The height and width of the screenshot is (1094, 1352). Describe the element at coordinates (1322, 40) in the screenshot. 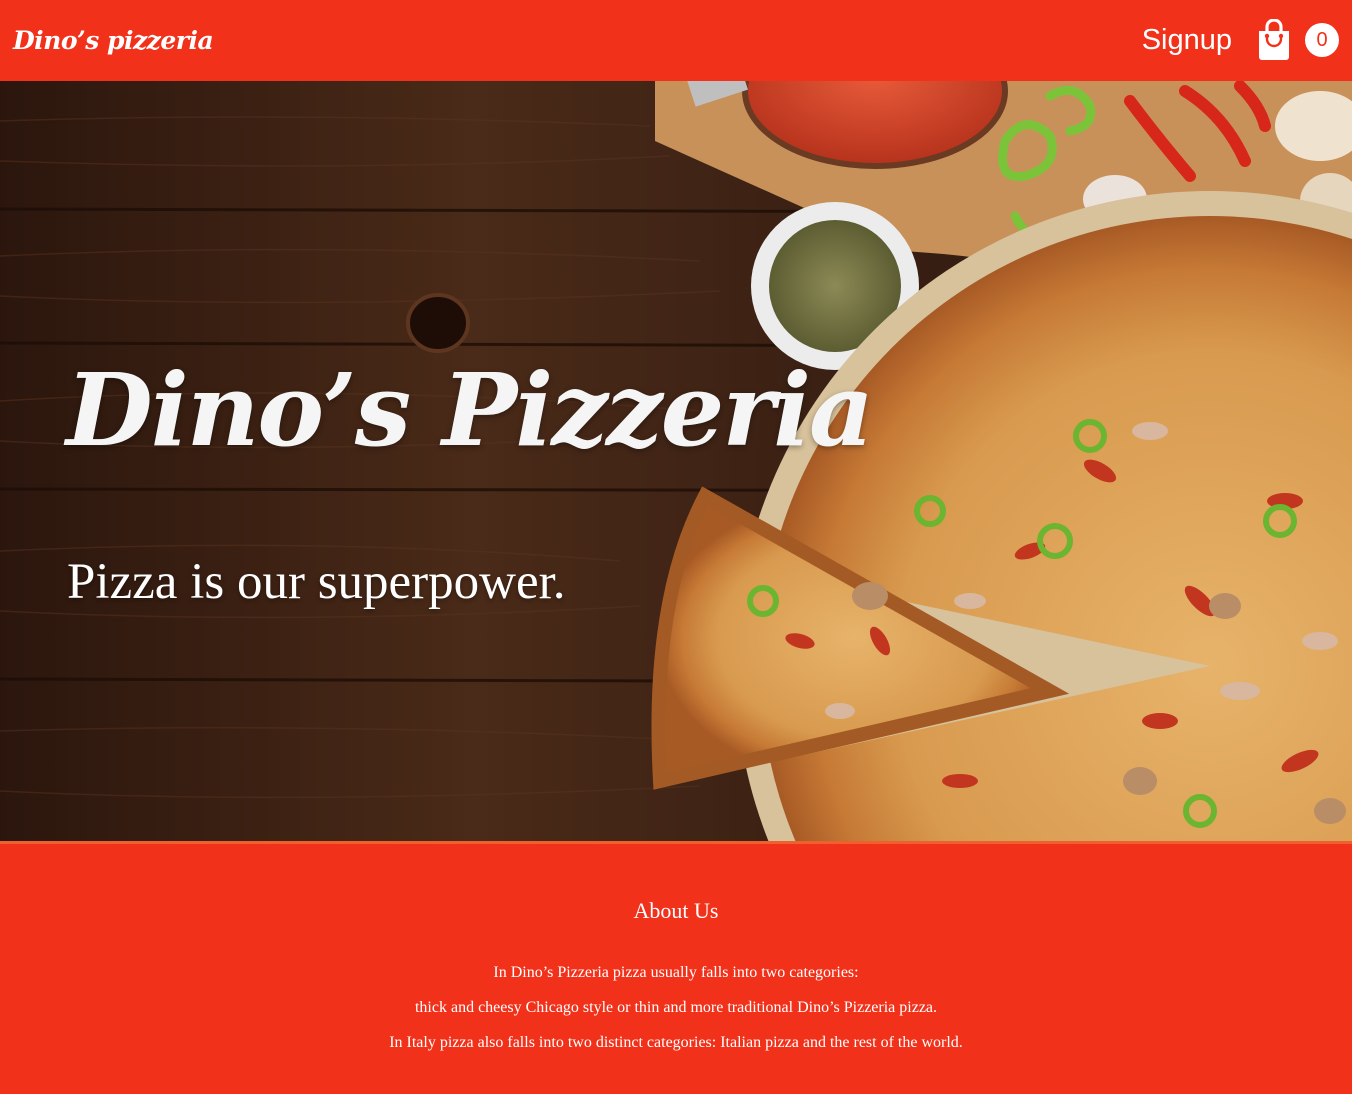

I see `cart-count-badge: 0` at that location.